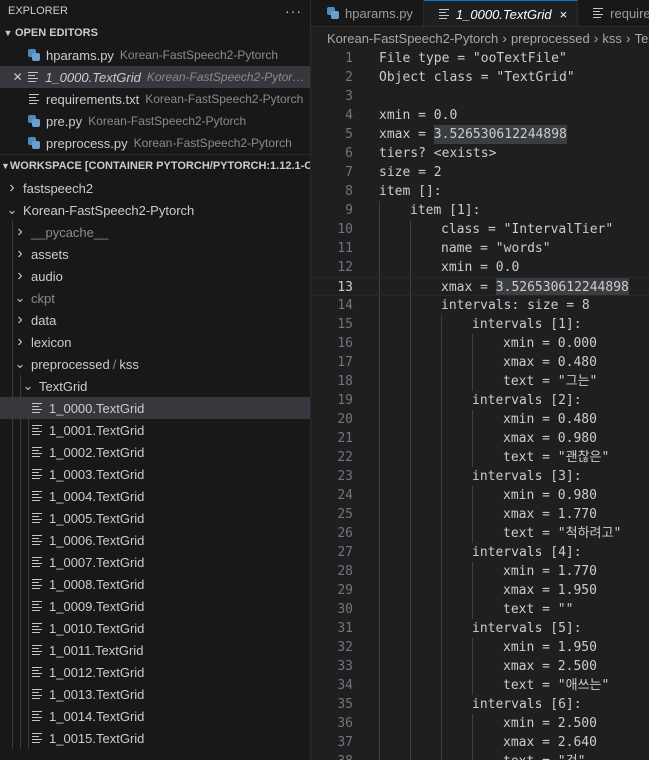 The width and height of the screenshot is (649, 760). I want to click on code-line: 32 xmin = 1.950, so click(480, 647).